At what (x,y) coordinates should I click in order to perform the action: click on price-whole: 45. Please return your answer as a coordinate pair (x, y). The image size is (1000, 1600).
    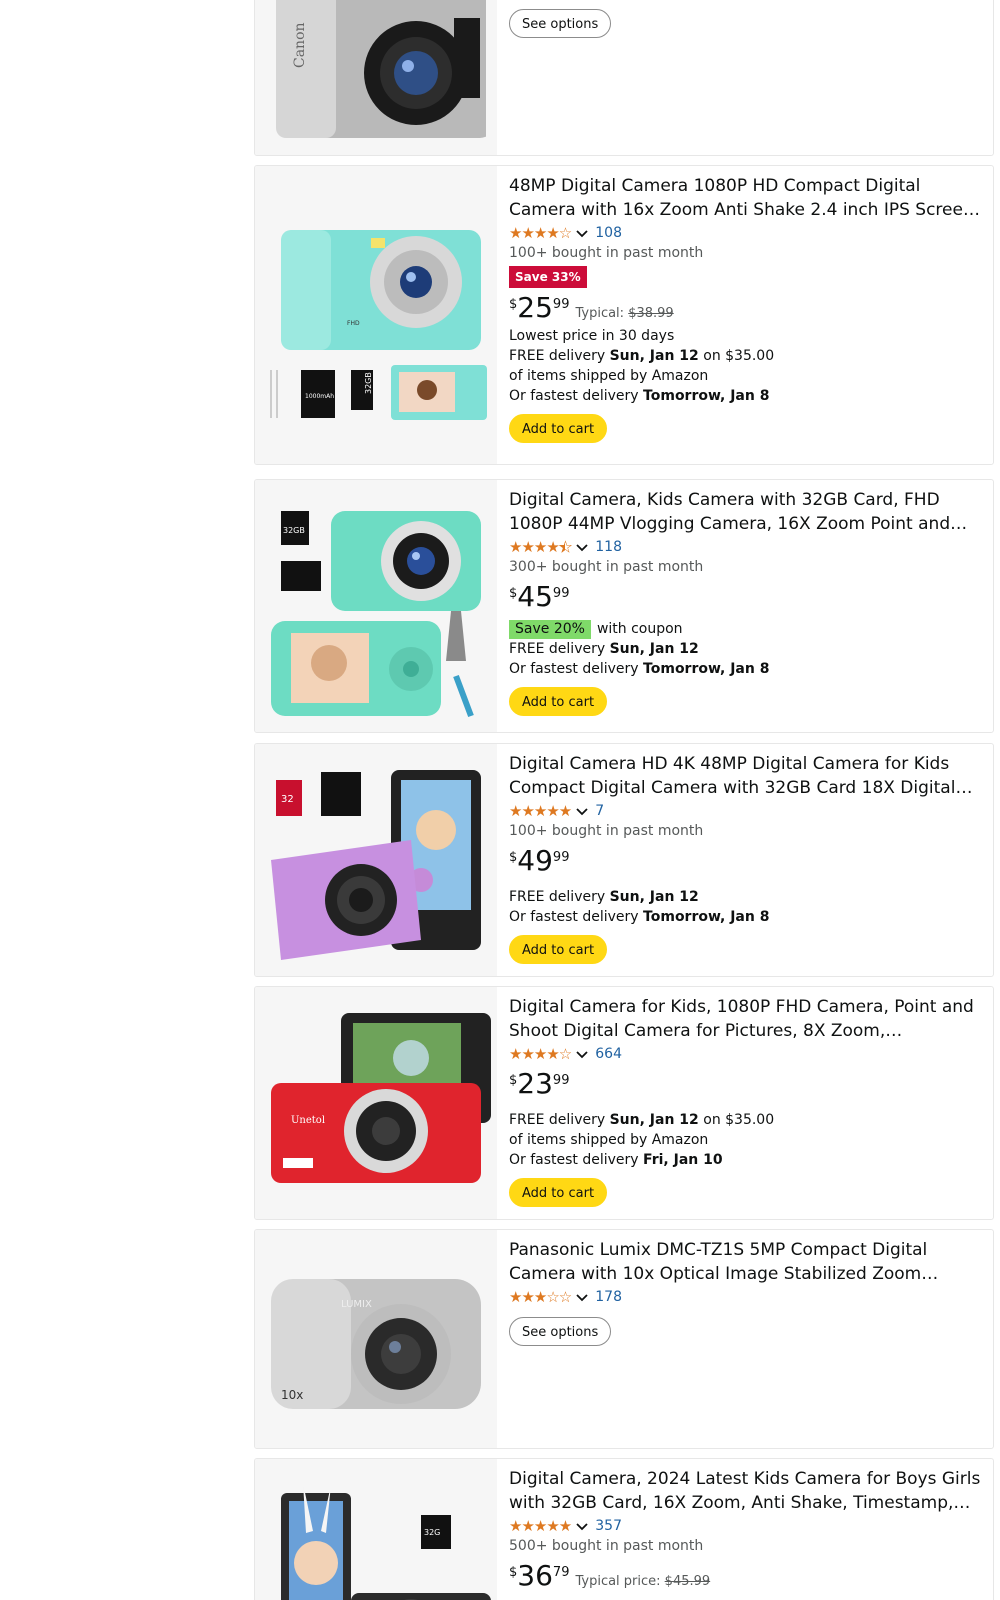
    Looking at the image, I should click on (535, 596).